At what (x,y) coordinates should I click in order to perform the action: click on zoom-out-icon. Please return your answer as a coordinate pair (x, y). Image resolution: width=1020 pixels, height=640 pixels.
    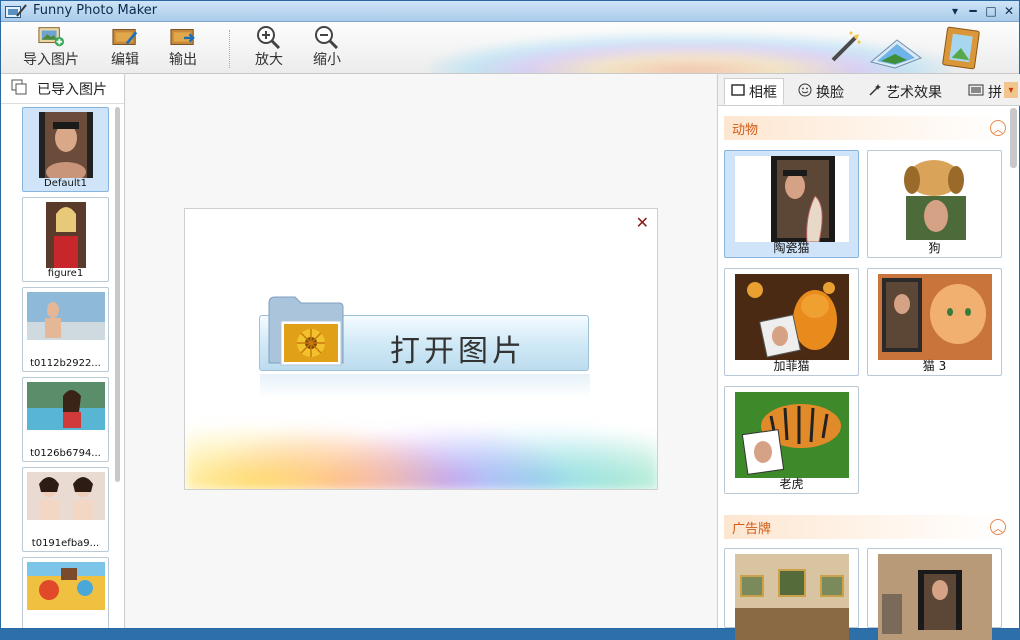
    Looking at the image, I should click on (327, 37).